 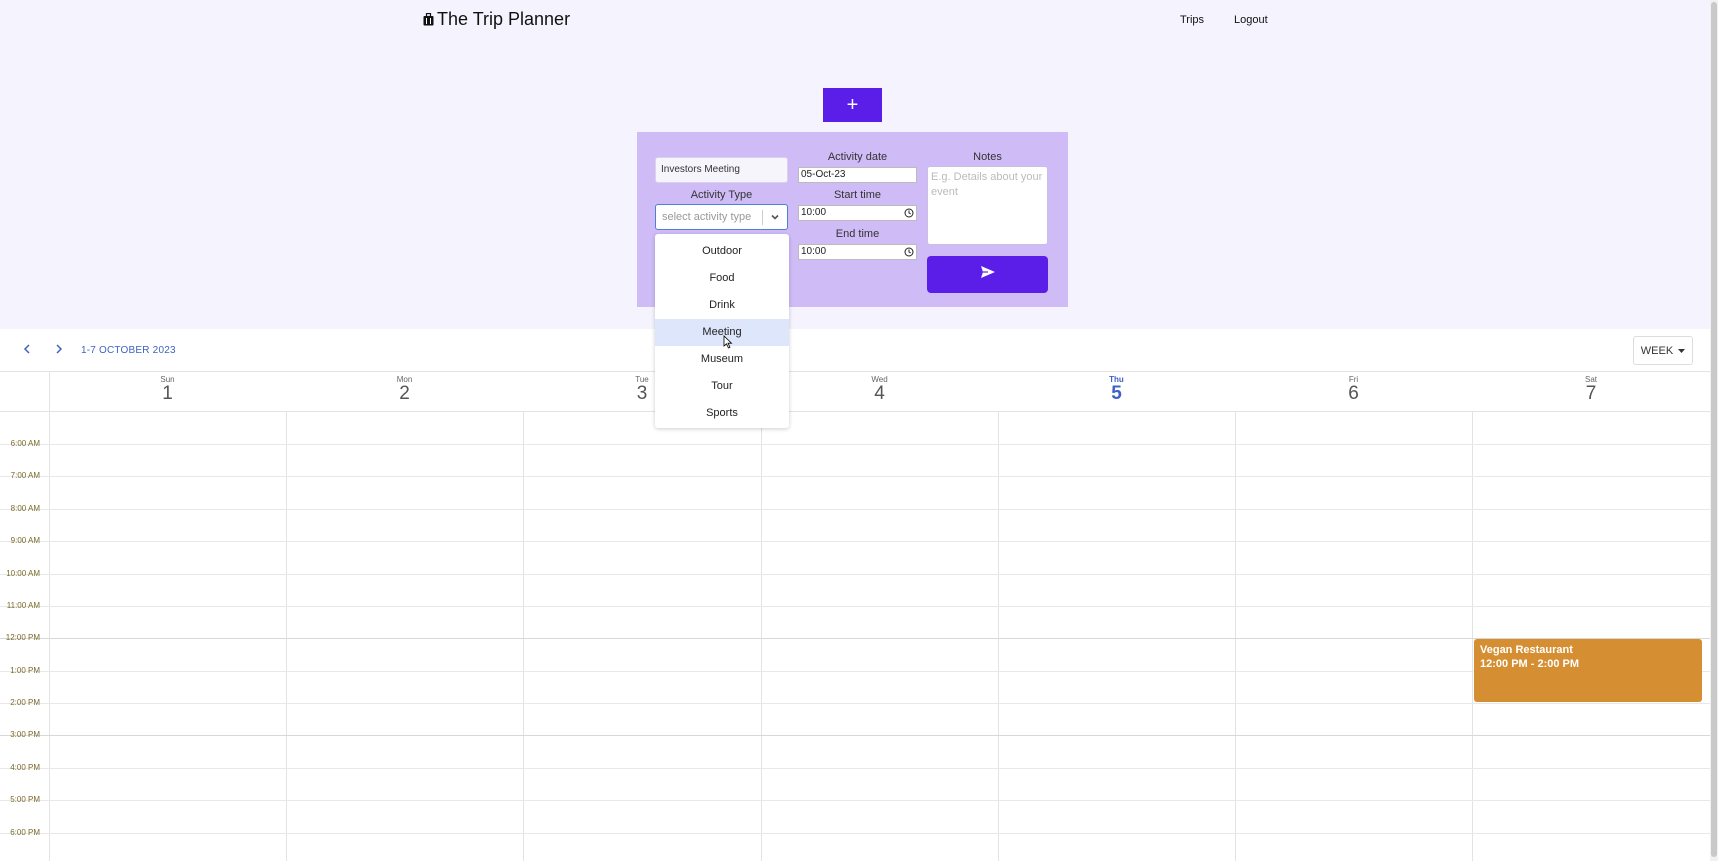 I want to click on caret-down-icon, so click(x=1682, y=351).